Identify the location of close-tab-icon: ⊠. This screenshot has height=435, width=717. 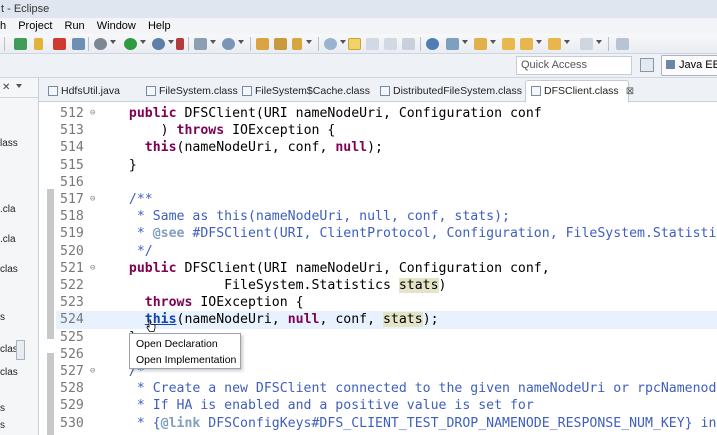
(630, 91).